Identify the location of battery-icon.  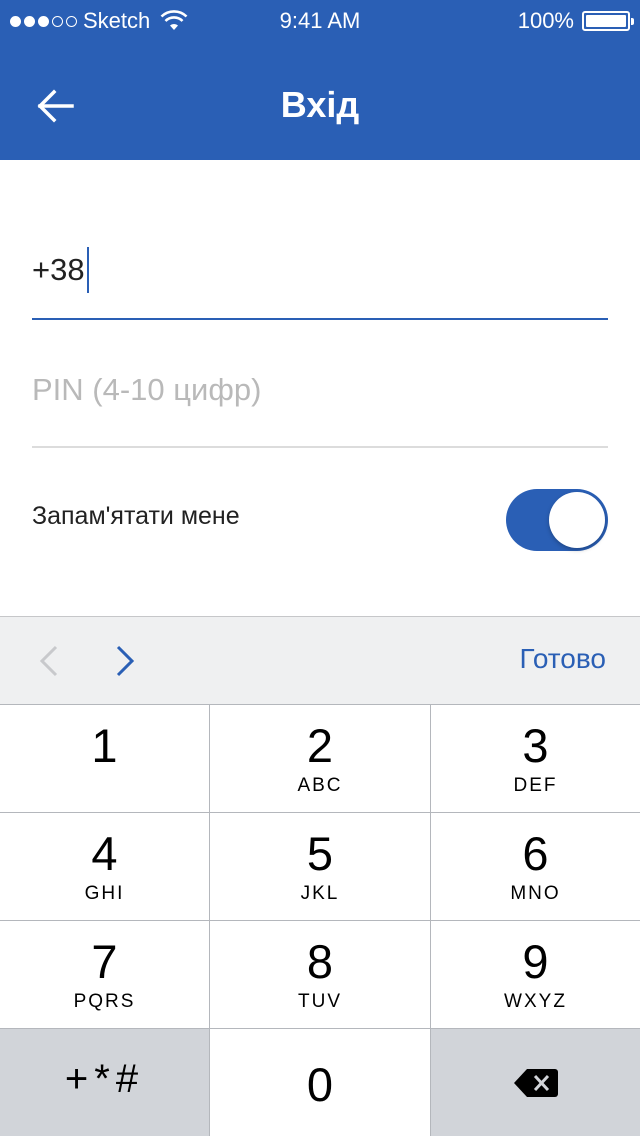
(608, 21).